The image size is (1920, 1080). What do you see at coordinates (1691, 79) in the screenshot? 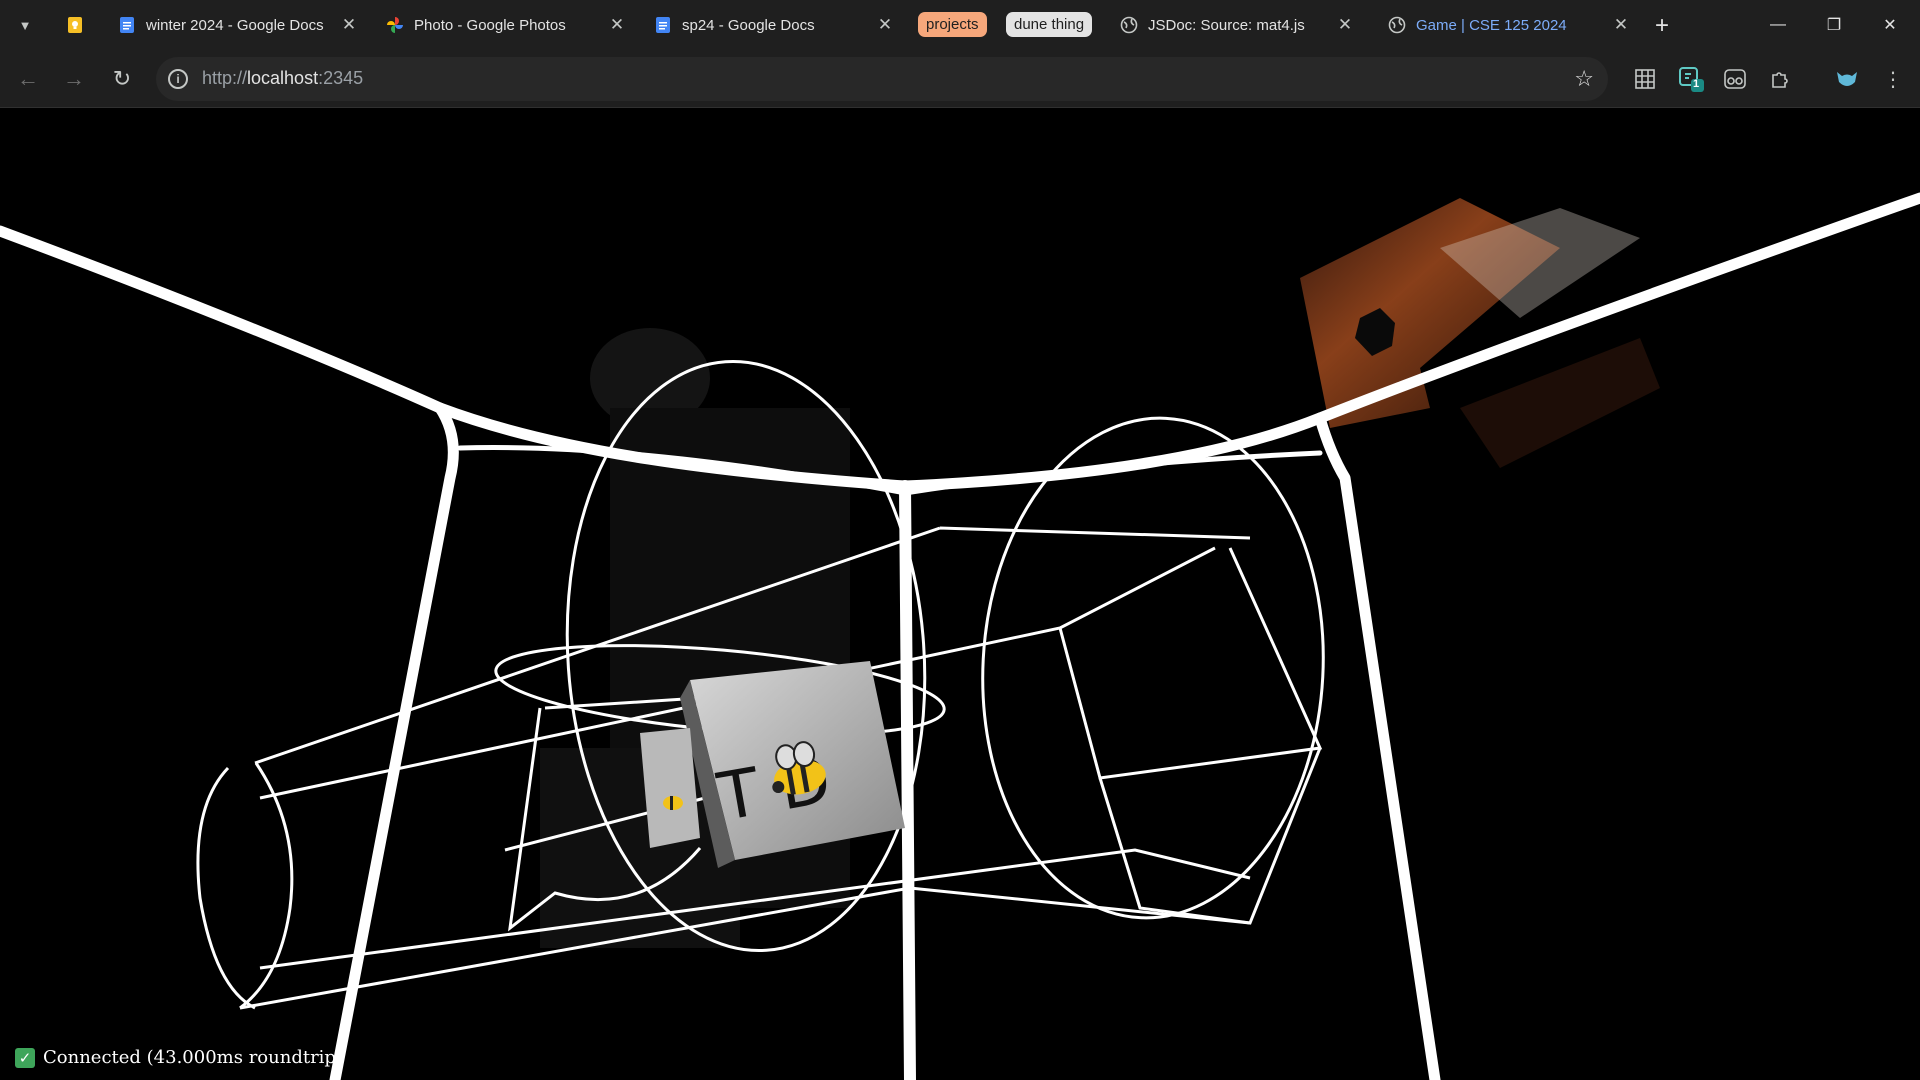
I see `extension-badge-icon: 1` at bounding box center [1691, 79].